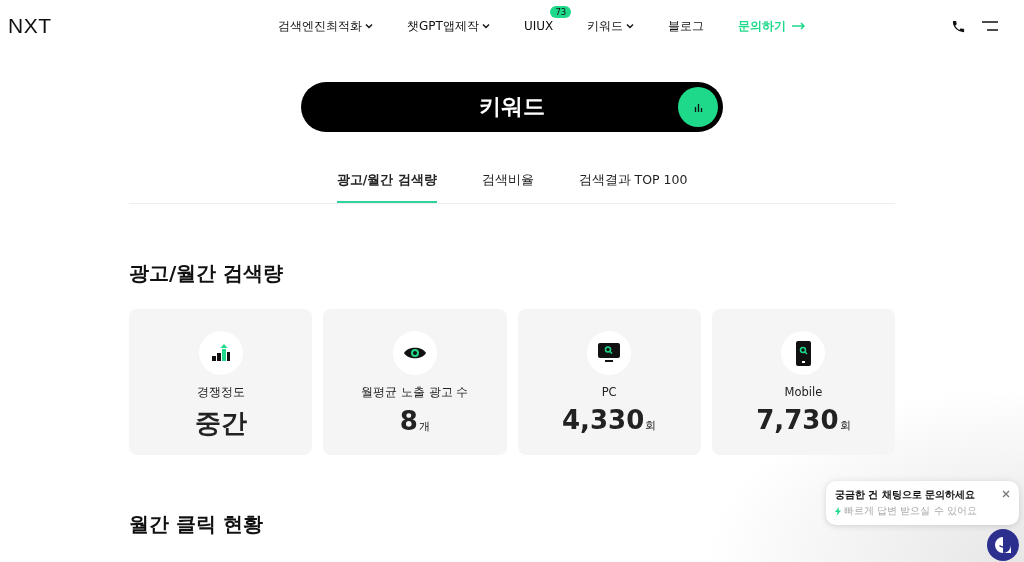 This screenshot has height=562, width=1024. I want to click on stat-value: 8, so click(408, 421).